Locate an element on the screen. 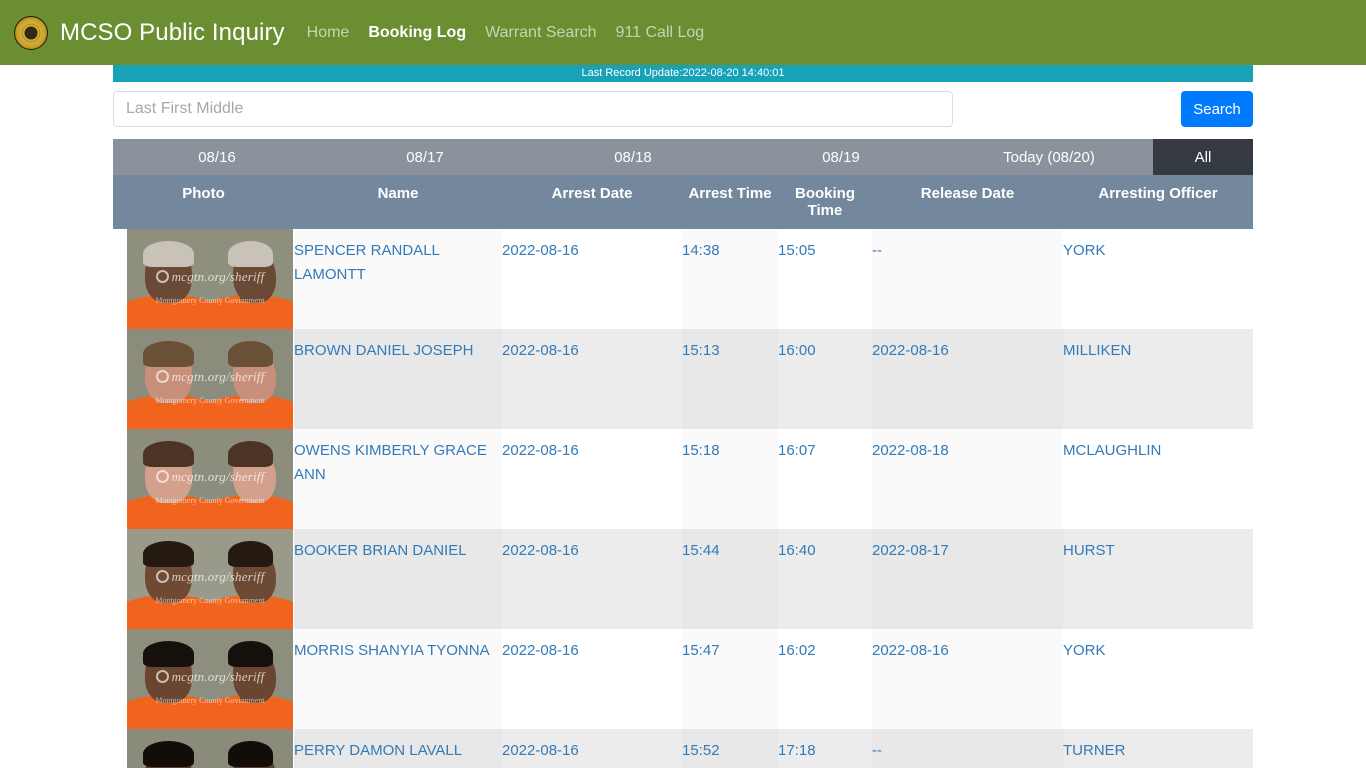  cell-release-date: 2022-08-18 is located at coordinates (967, 479).